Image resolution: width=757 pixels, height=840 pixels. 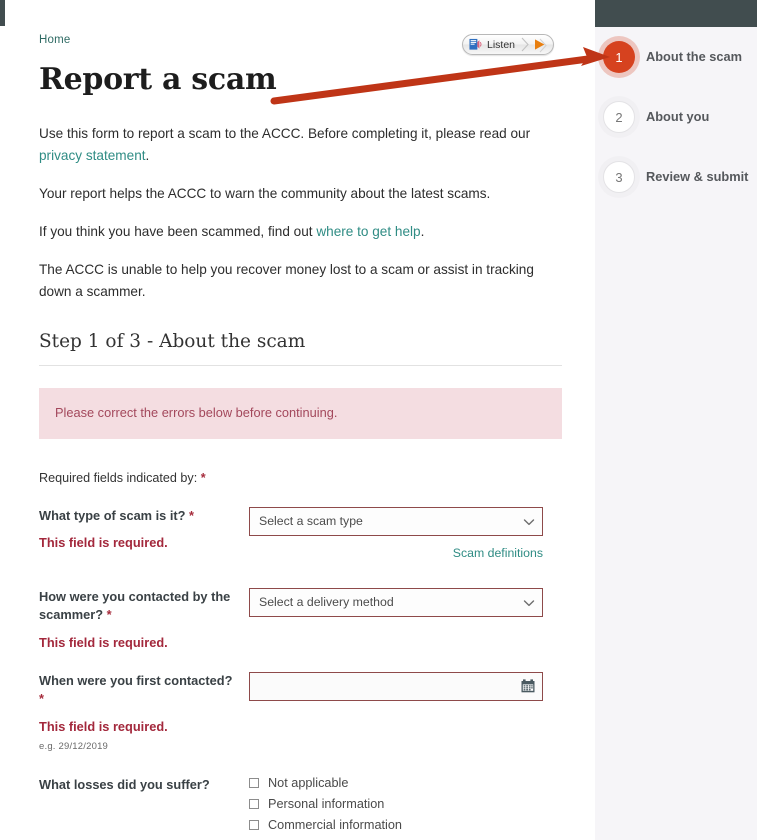 I want to click on delivery-method-field-col: Select a delivery method, so click(x=405, y=602).